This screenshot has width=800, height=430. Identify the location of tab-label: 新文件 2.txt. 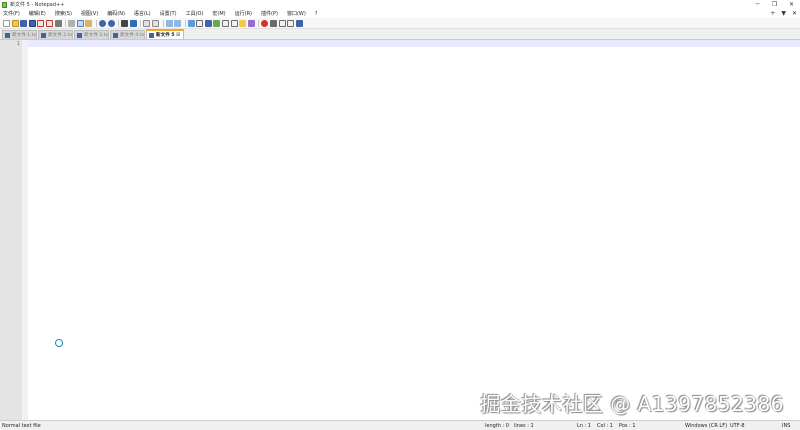
(60, 35).